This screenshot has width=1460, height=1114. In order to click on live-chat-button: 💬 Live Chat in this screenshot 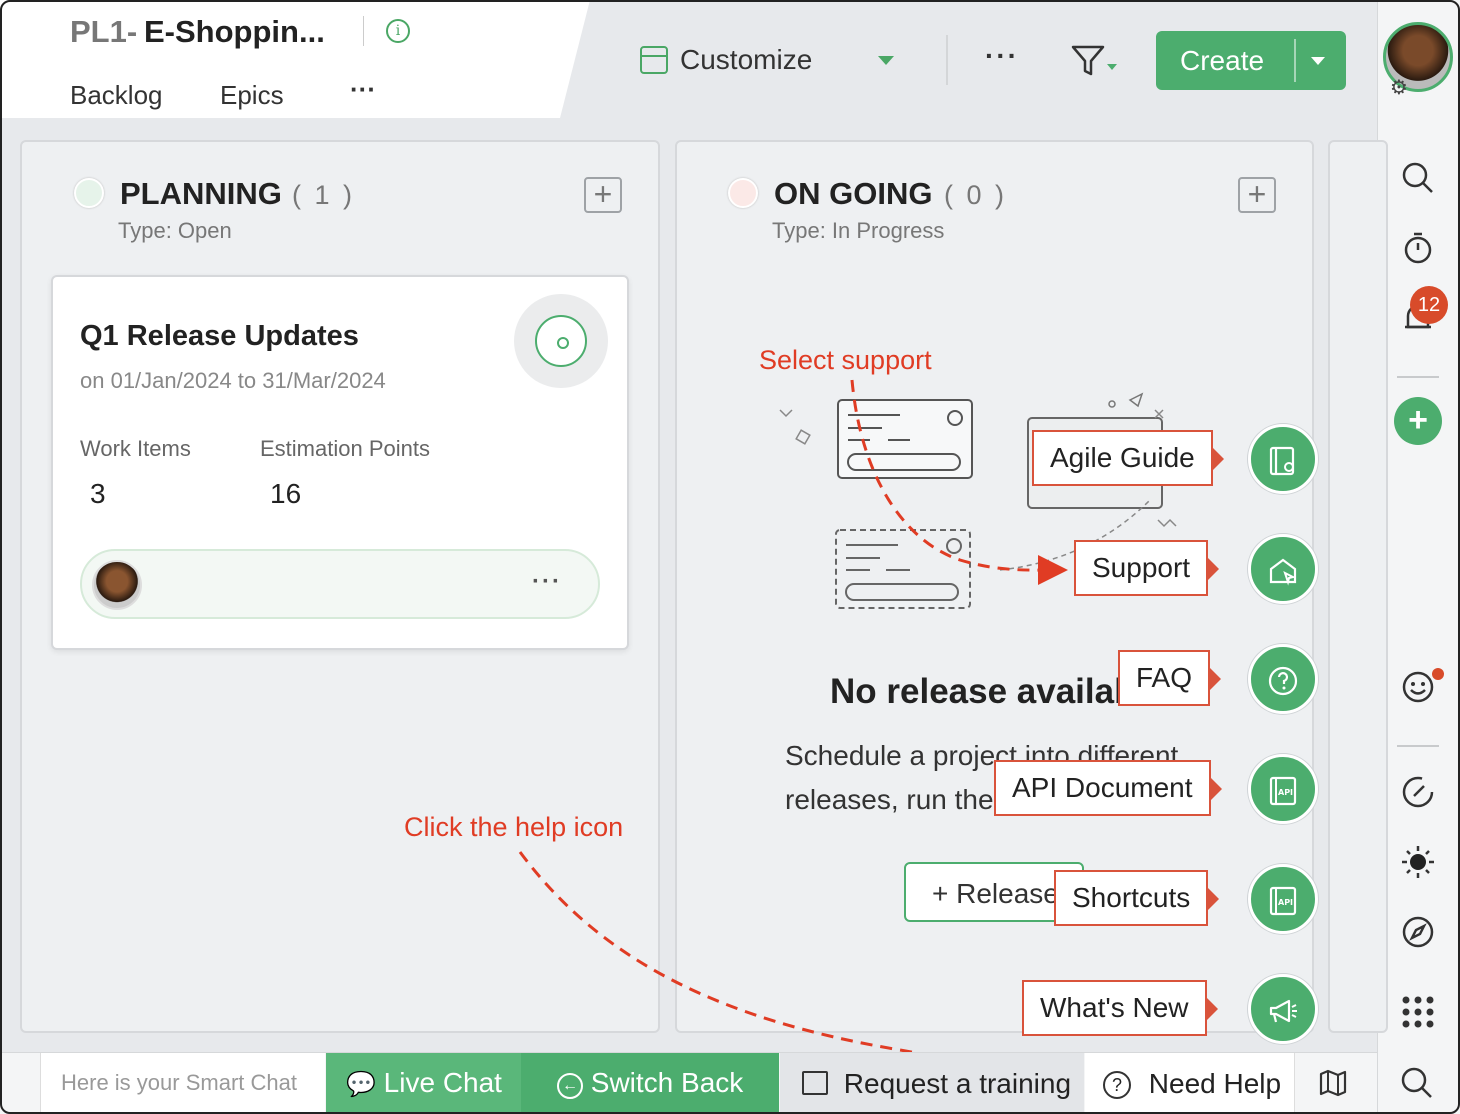, I will do `click(423, 1083)`.